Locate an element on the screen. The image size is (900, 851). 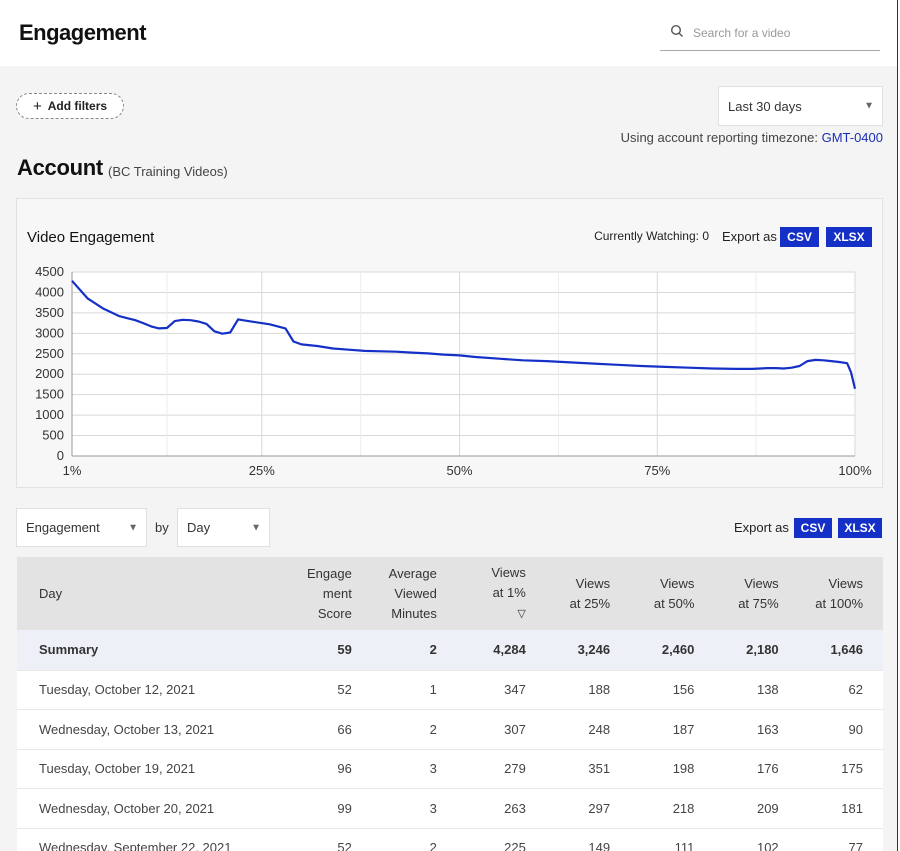
sort-descending-icon: ▽ is located at coordinates (521, 614).